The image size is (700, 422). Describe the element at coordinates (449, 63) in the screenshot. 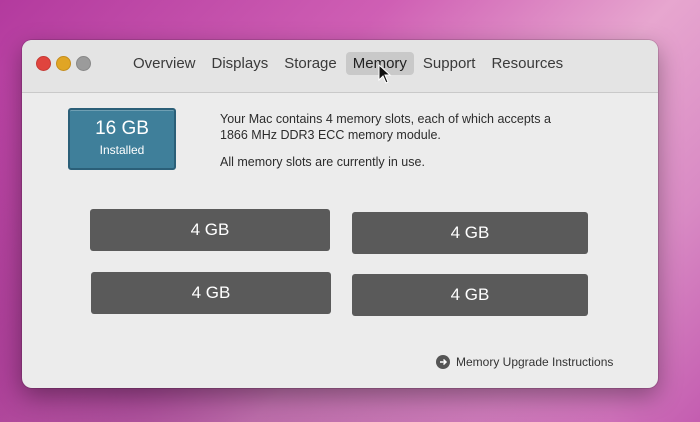

I see `tab-support: Support` at that location.